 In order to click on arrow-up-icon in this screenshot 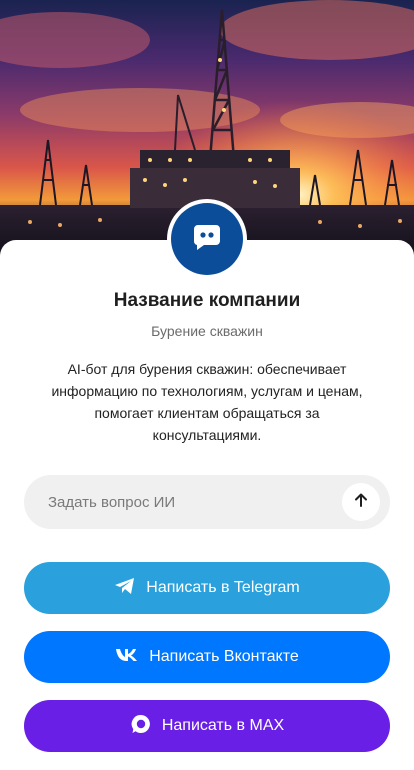, I will do `click(361, 502)`.